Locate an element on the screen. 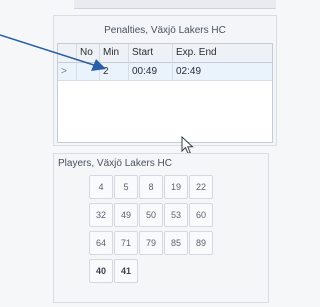 Image resolution: width=320 pixels, height=307 pixels. player-number-button: 64 is located at coordinates (101, 243).